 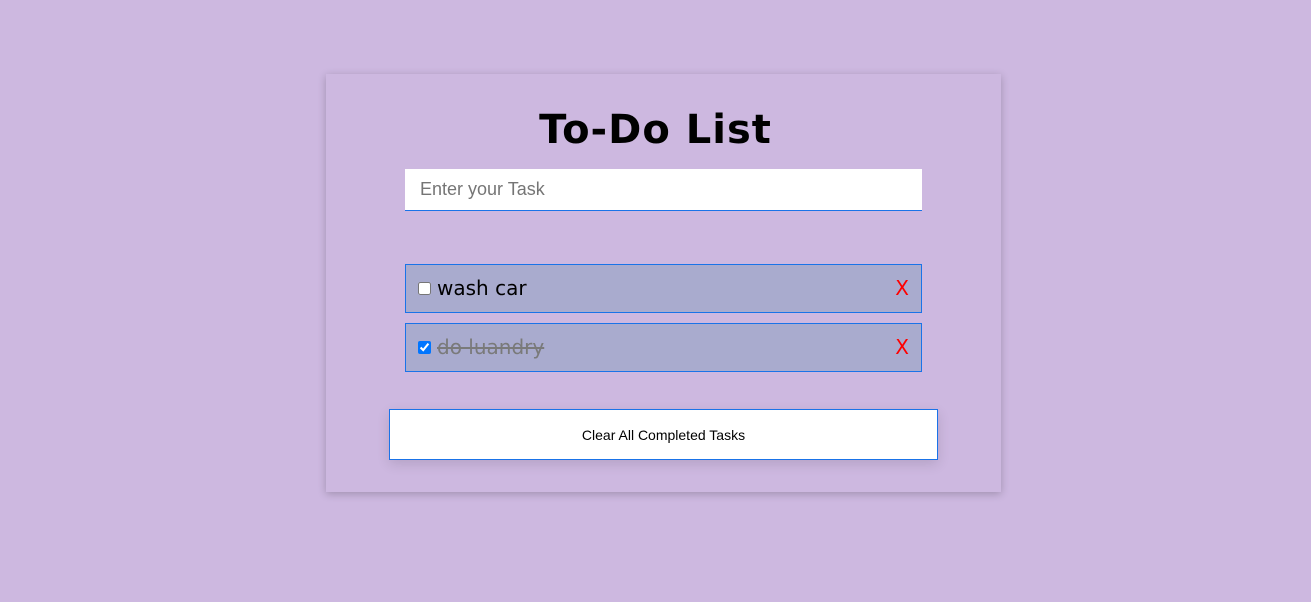 I want to click on task-label: wash car, so click(x=482, y=288).